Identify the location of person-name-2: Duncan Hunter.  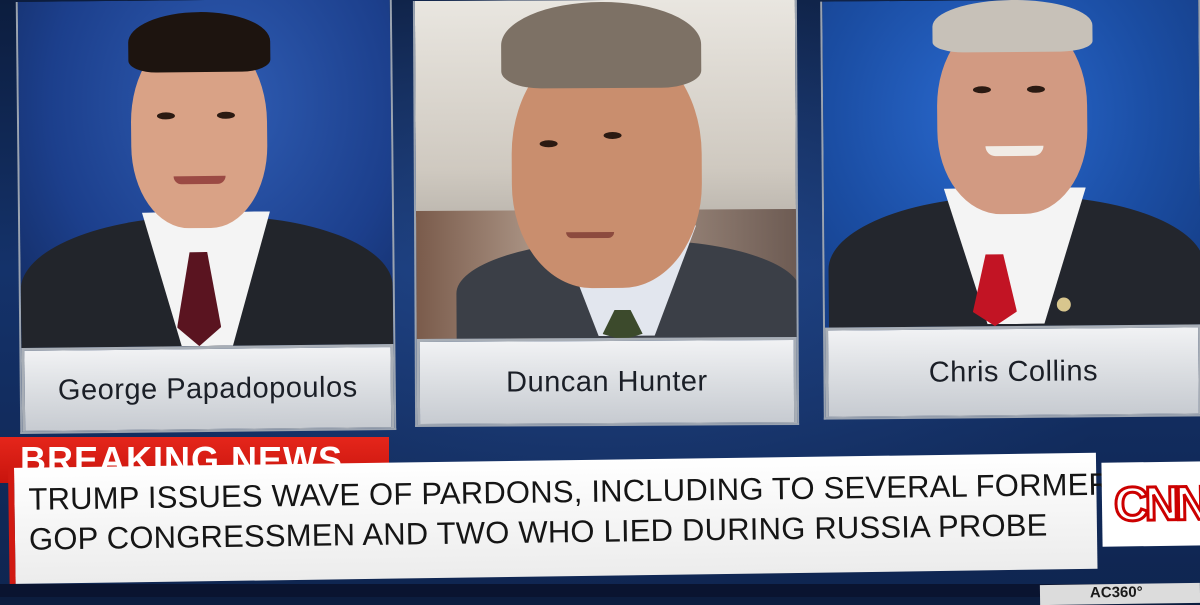
(607, 381).